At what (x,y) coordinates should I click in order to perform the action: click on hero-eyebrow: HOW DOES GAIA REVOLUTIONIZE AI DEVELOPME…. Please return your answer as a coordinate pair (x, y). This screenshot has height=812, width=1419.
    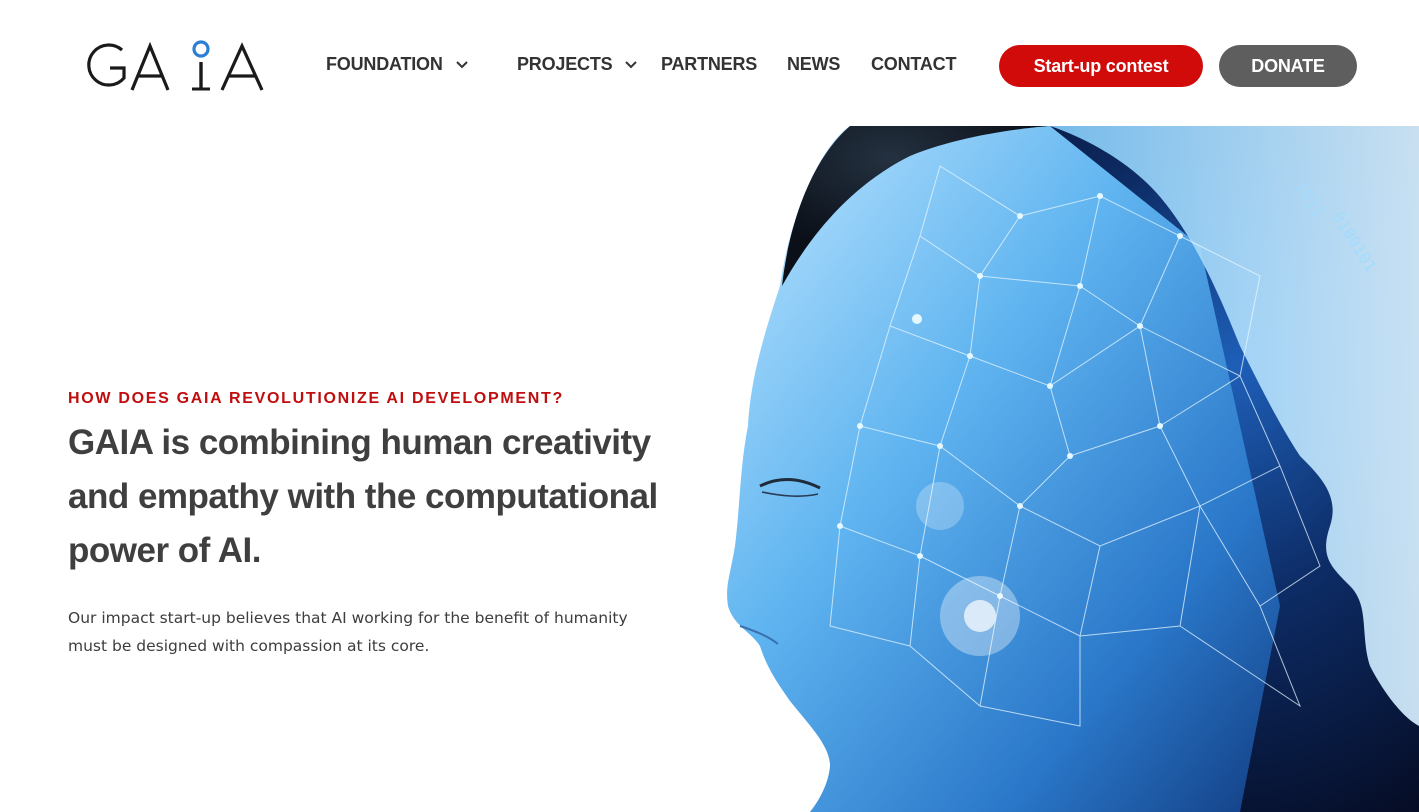
    Looking at the image, I should click on (316, 398).